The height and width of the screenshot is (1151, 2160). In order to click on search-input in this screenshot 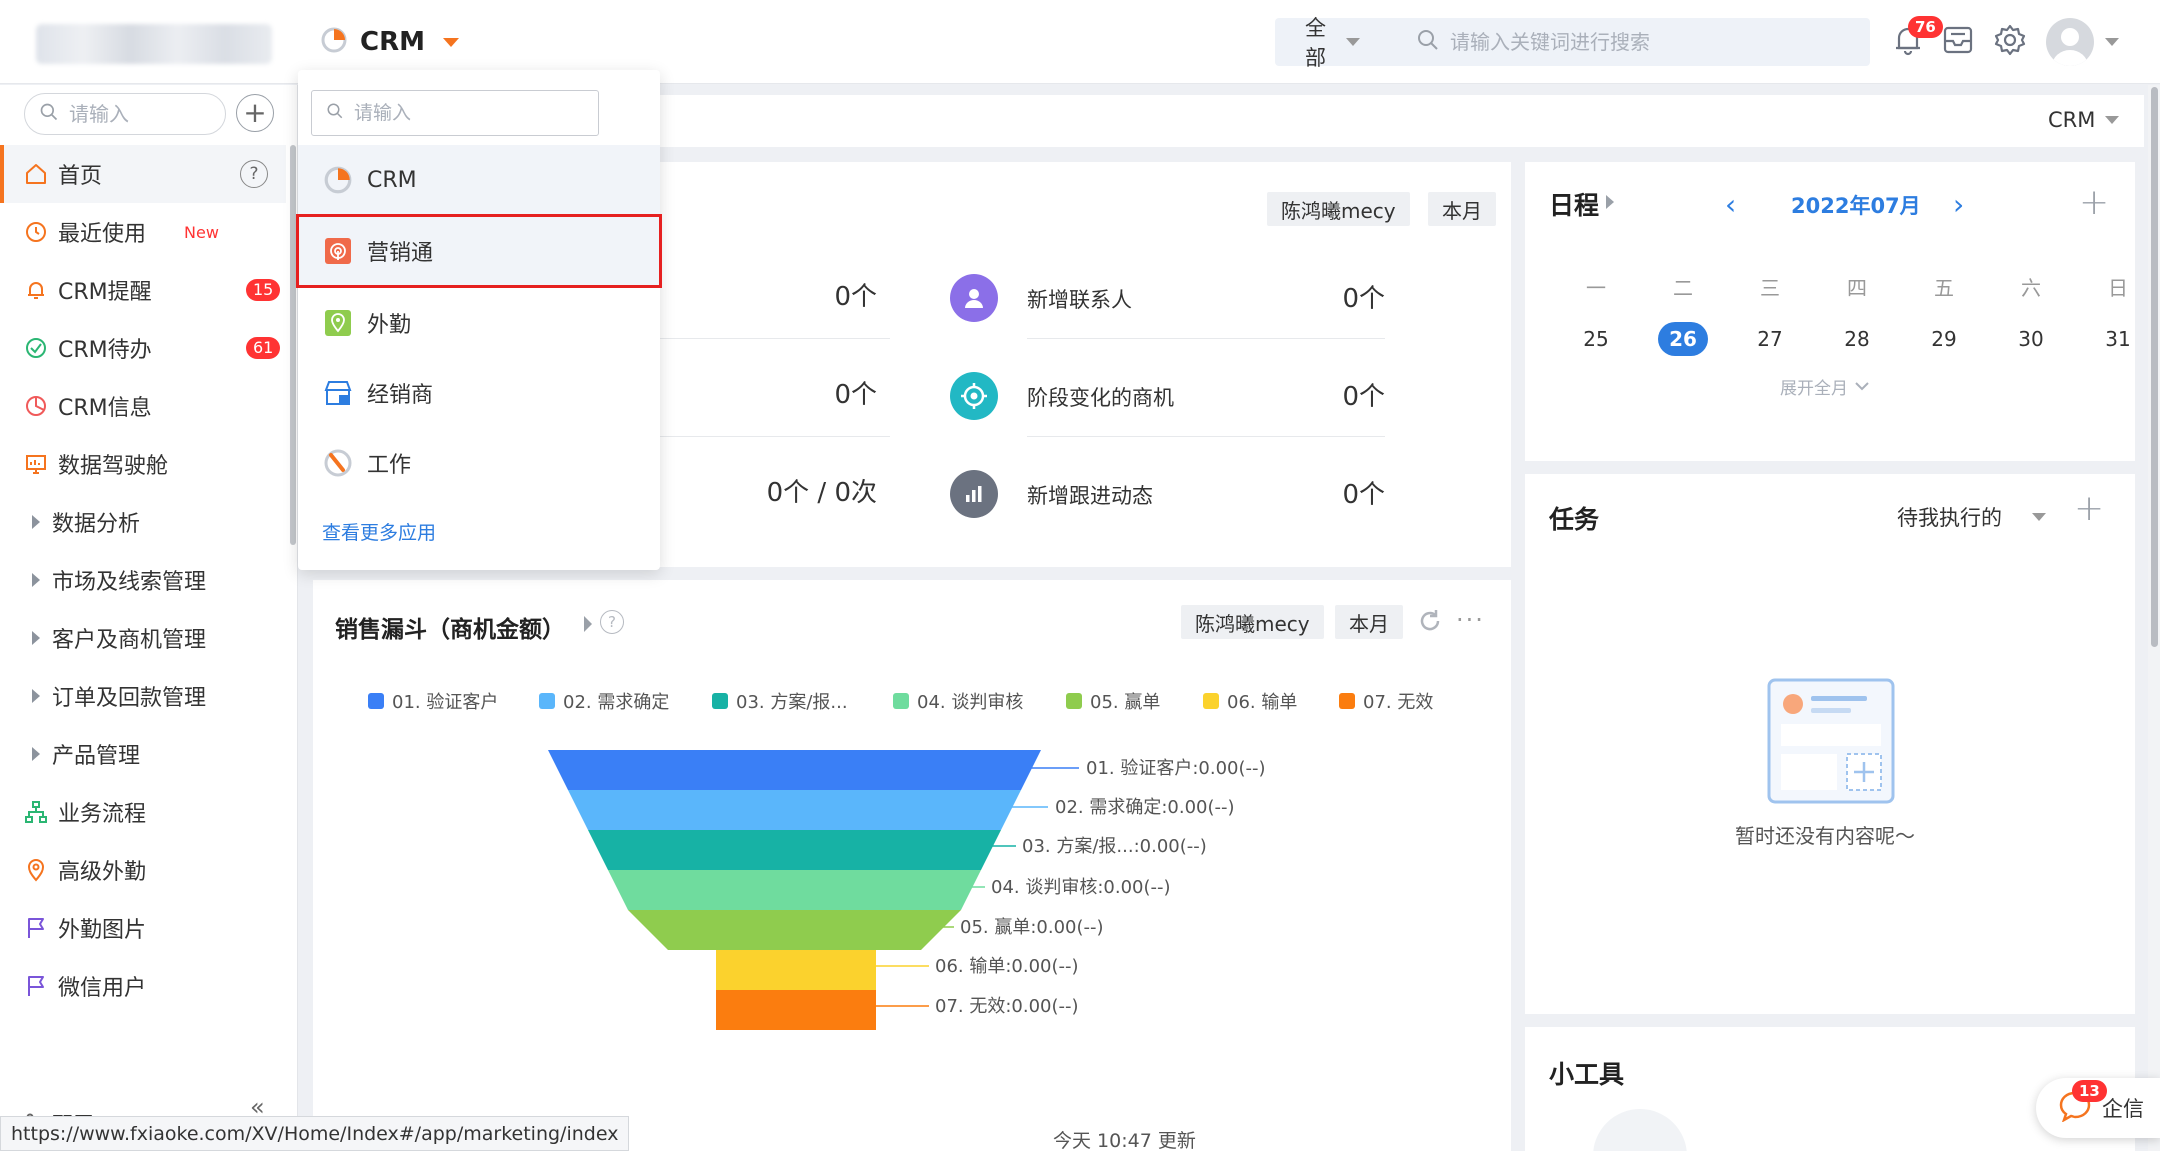, I will do `click(1660, 42)`.